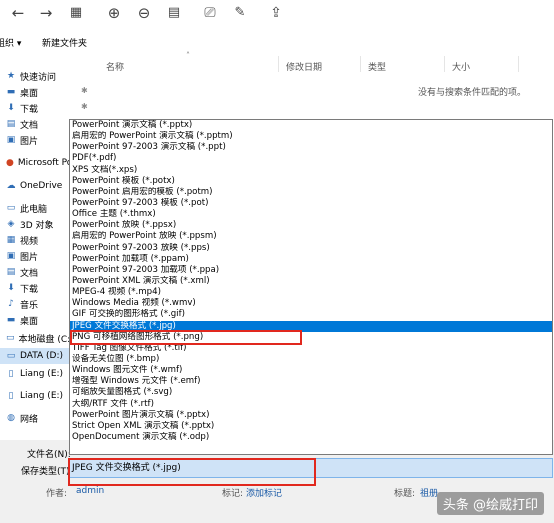  What do you see at coordinates (311, 381) in the screenshot?
I see `dropdown-option: 增强型 Windows 元文件 (*.emf)` at bounding box center [311, 381].